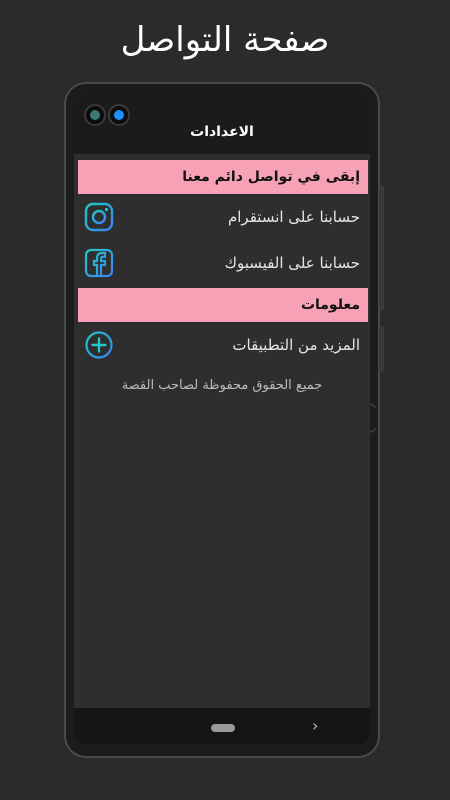 The image size is (450, 800). I want to click on volume-button, so click(381, 248).